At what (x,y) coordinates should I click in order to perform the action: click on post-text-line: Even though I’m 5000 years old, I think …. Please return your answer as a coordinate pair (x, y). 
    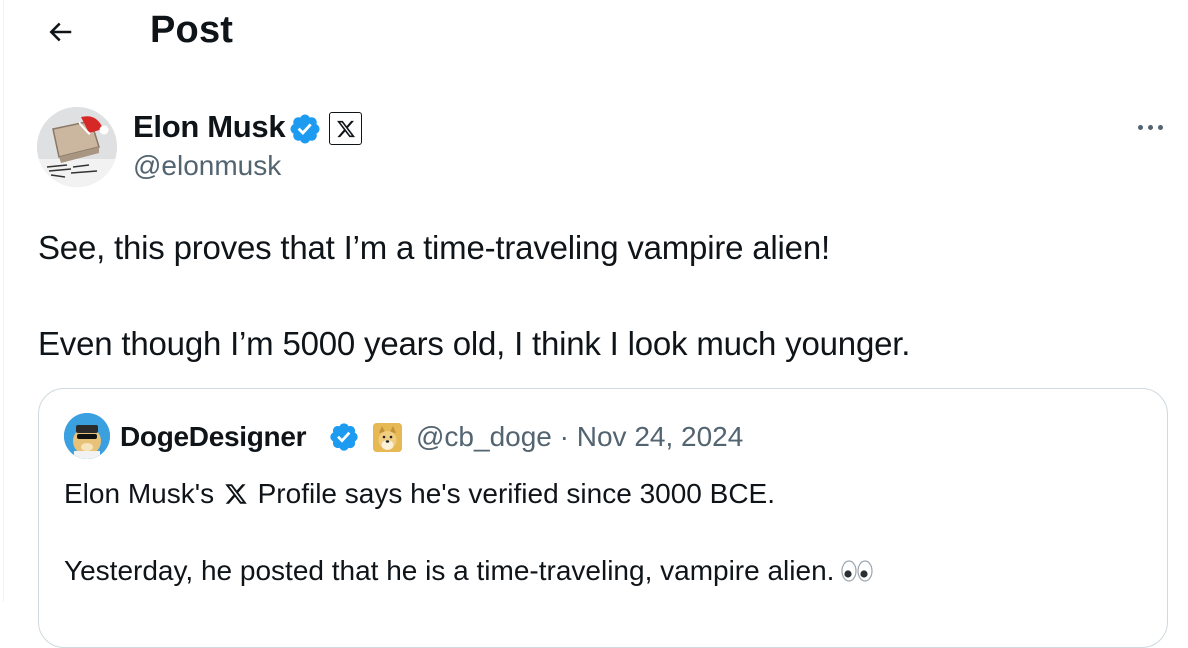
    Looking at the image, I should click on (474, 343).